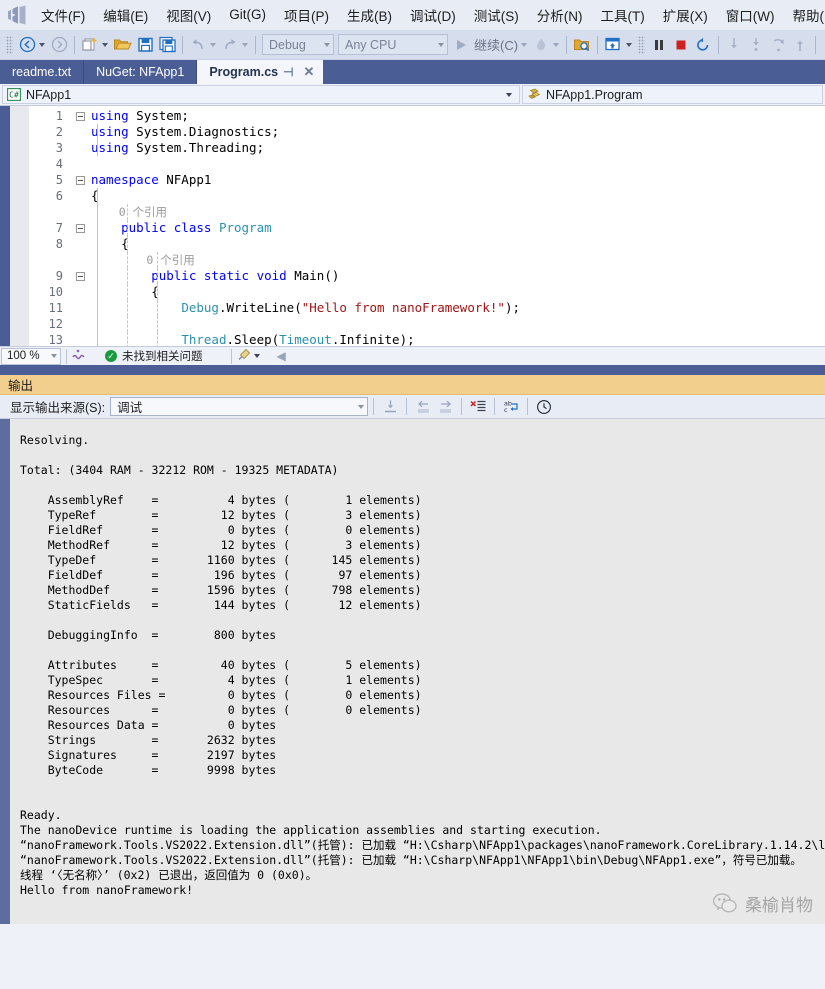 The image size is (825, 989). What do you see at coordinates (496, 15) in the screenshot?
I see `menu-item-7: 测试(S)` at bounding box center [496, 15].